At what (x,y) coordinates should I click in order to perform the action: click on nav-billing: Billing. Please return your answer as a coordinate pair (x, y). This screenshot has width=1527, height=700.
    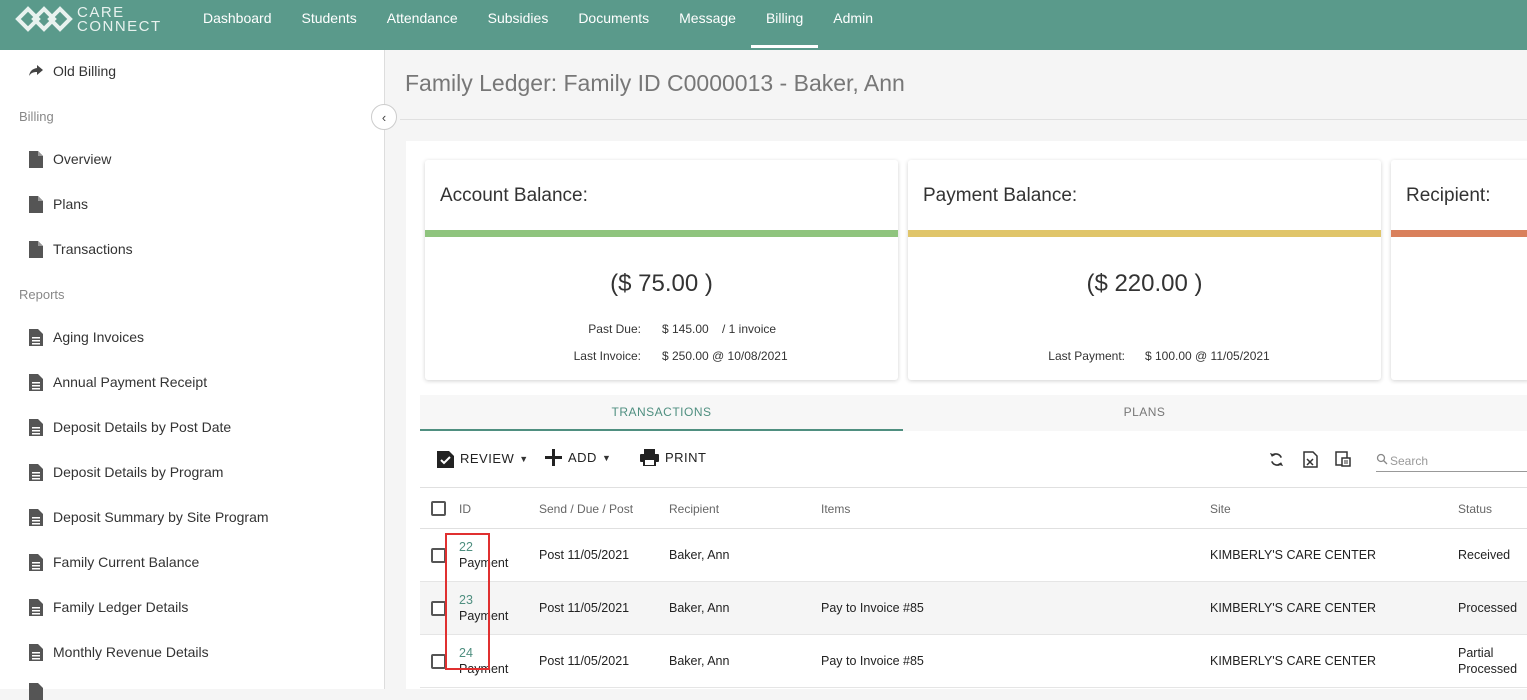
    Looking at the image, I should click on (784, 25).